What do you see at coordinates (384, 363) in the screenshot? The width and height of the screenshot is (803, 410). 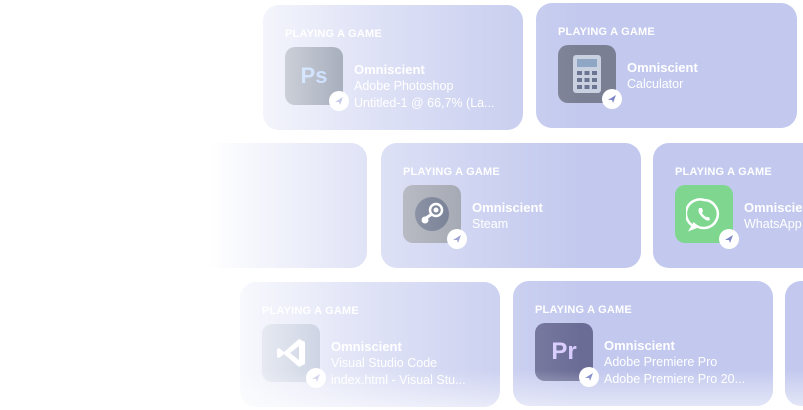 I see `card-app-name: Visual Studio Code` at bounding box center [384, 363].